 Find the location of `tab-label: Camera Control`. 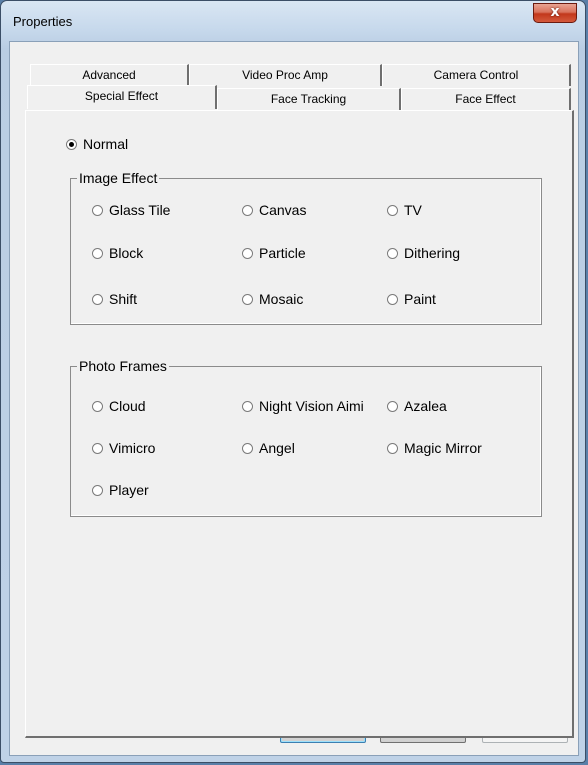

tab-label: Camera Control is located at coordinates (476, 75).